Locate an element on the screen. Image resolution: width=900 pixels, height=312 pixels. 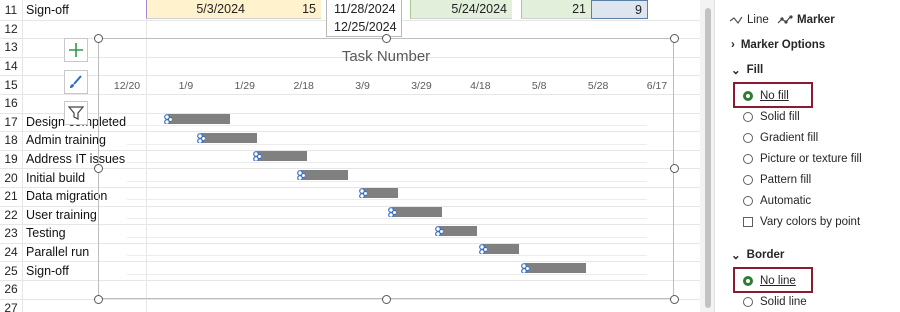
cell-duration: 15 is located at coordinates (285, 9).